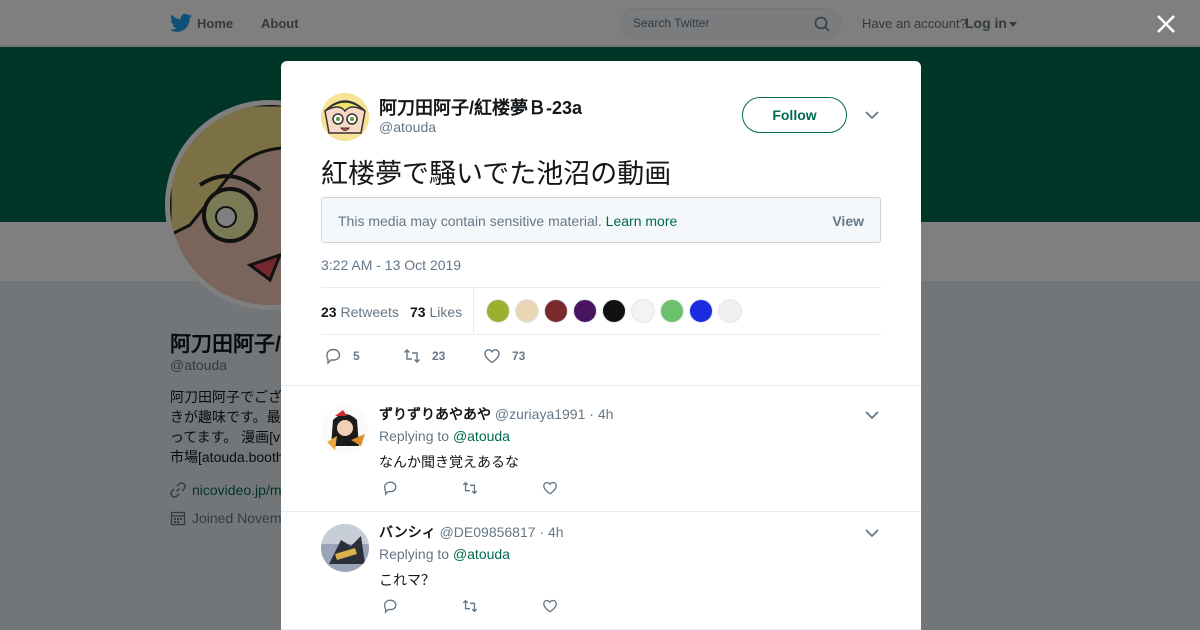 The image size is (1200, 630). I want to click on reply-count: 5, so click(356, 356).